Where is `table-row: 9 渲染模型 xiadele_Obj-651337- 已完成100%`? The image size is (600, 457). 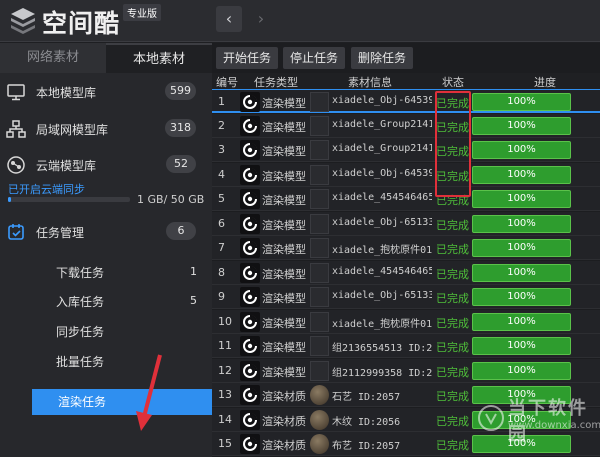
table-row: 9 渲染模型 xiadele_Obj-651337- 已完成100% is located at coordinates (406, 297).